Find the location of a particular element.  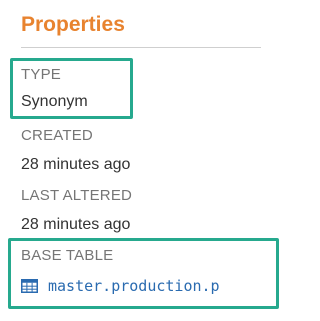

last-altered-value: 28 minutes ago is located at coordinates (76, 224).